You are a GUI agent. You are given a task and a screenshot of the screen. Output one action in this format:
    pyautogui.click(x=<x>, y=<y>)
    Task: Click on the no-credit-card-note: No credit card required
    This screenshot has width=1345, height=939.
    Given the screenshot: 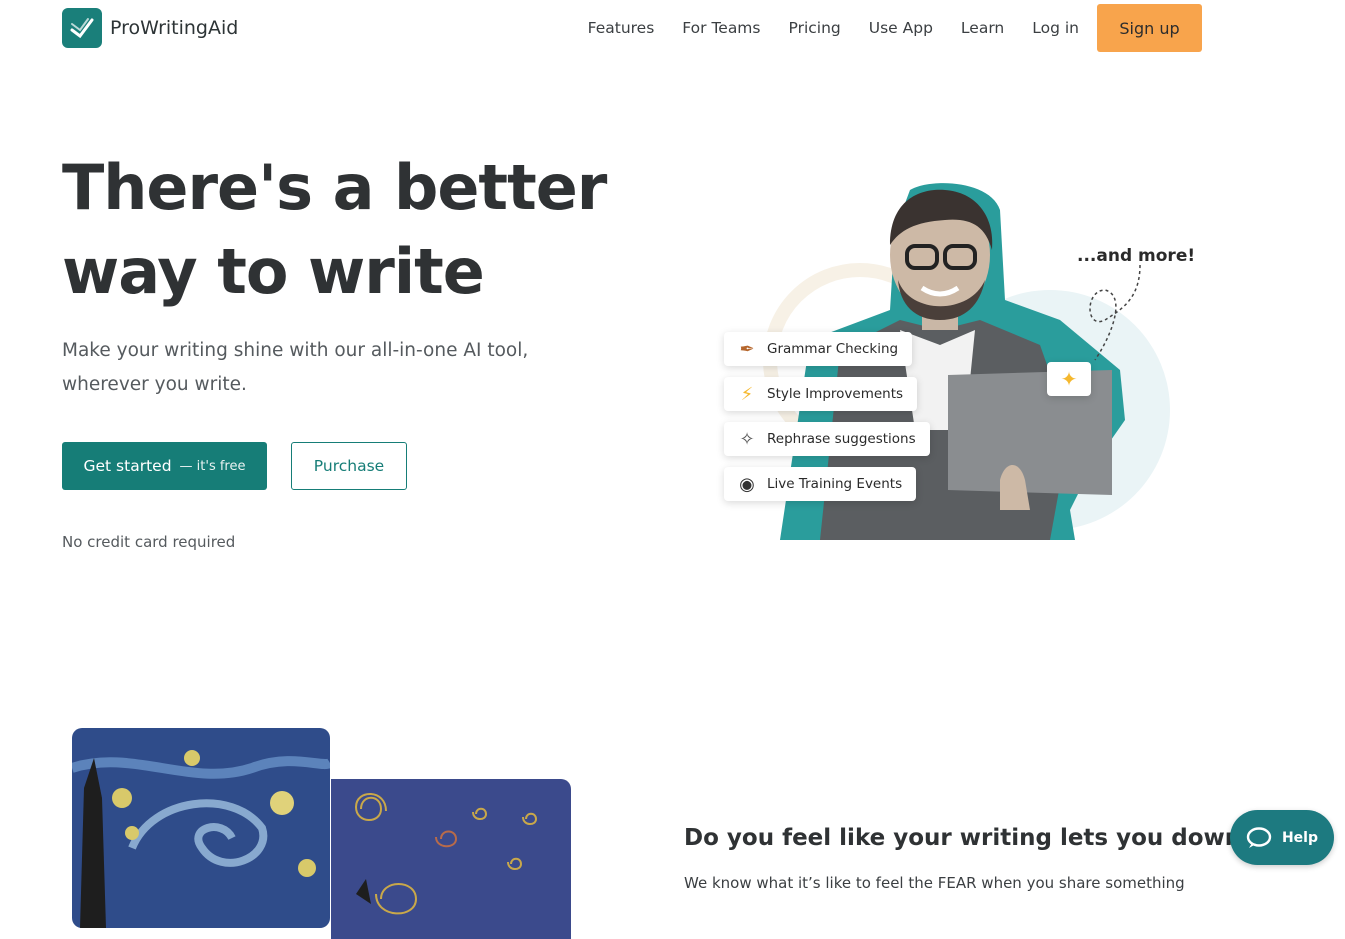 What is the action you would take?
    pyautogui.click(x=149, y=542)
    